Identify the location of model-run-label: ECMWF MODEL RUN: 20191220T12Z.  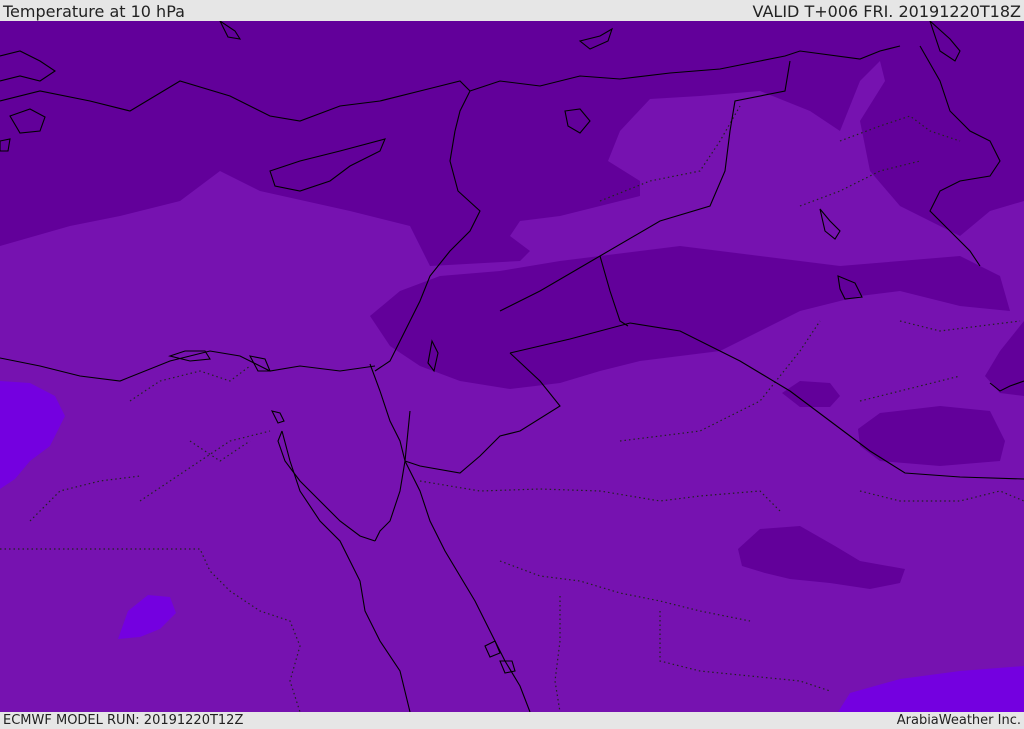
(123, 720).